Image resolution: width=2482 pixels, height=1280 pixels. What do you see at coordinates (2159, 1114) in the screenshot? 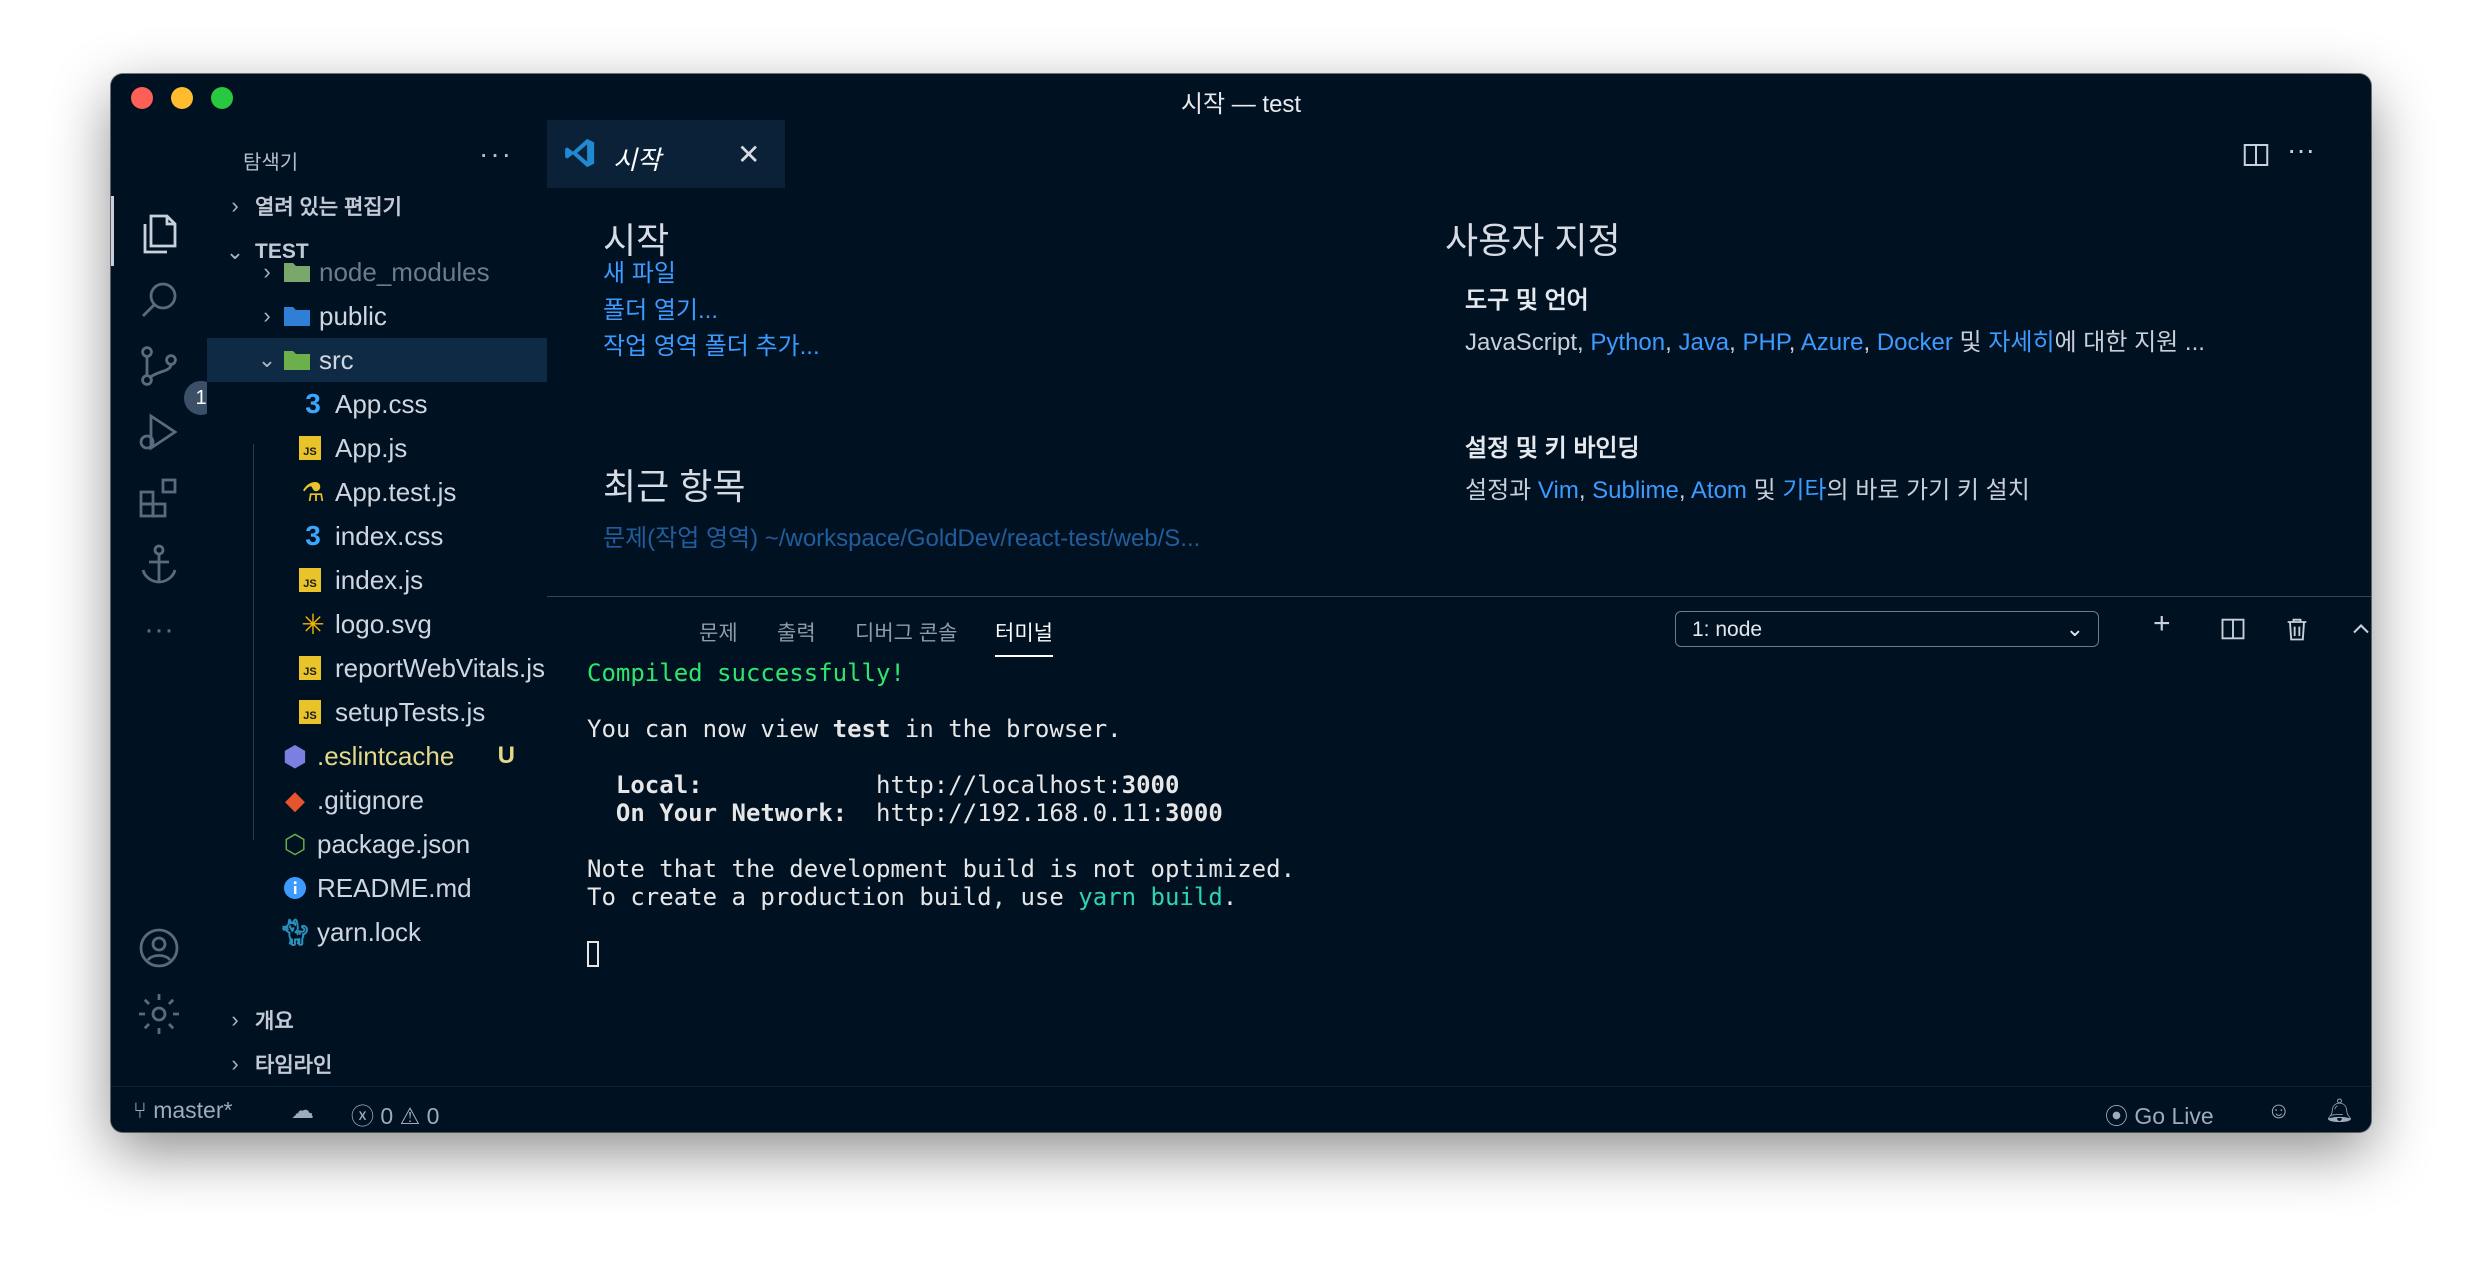
I see `go-live-button: ⦿ Go Live` at bounding box center [2159, 1114].